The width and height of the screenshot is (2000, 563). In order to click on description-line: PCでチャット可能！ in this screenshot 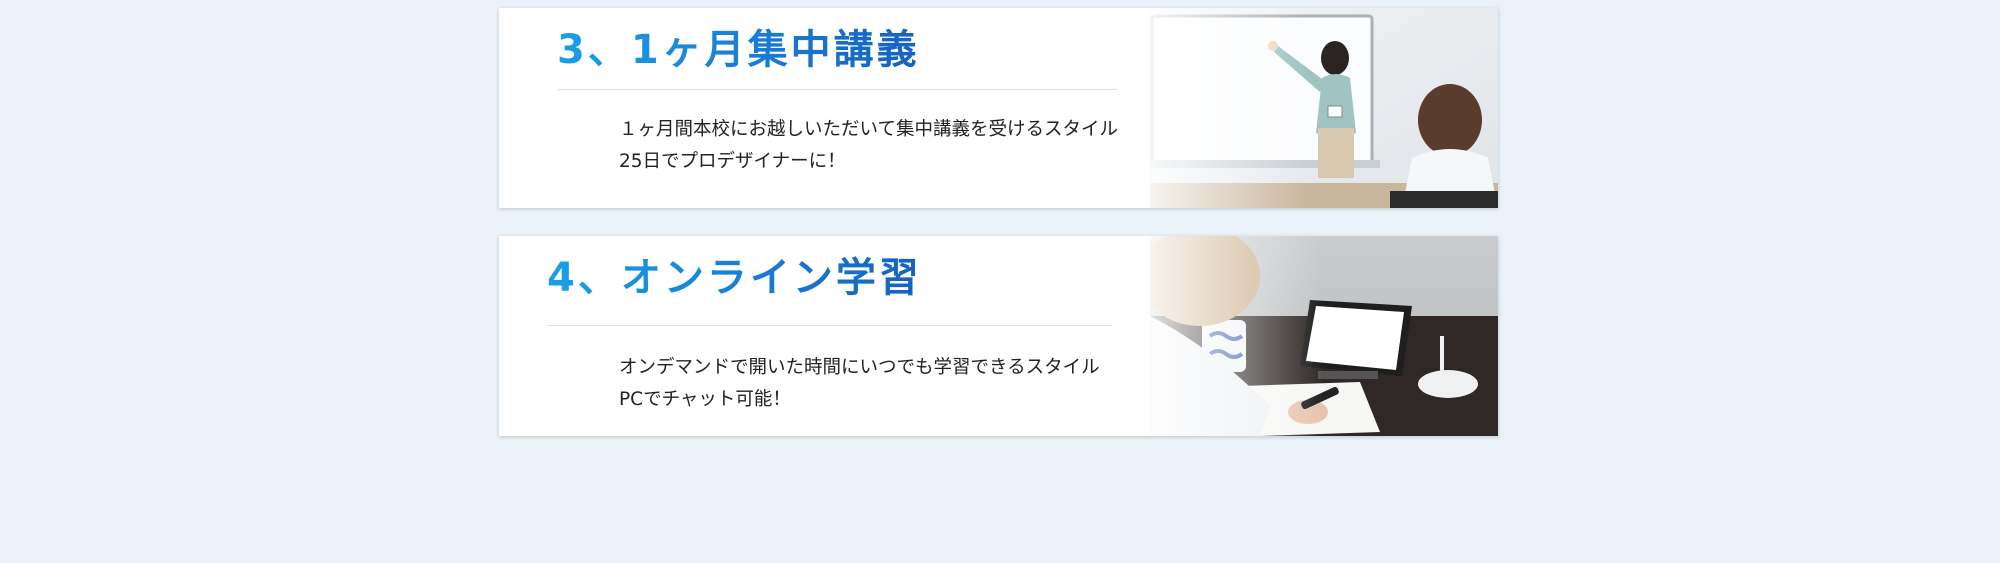, I will do `click(705, 399)`.